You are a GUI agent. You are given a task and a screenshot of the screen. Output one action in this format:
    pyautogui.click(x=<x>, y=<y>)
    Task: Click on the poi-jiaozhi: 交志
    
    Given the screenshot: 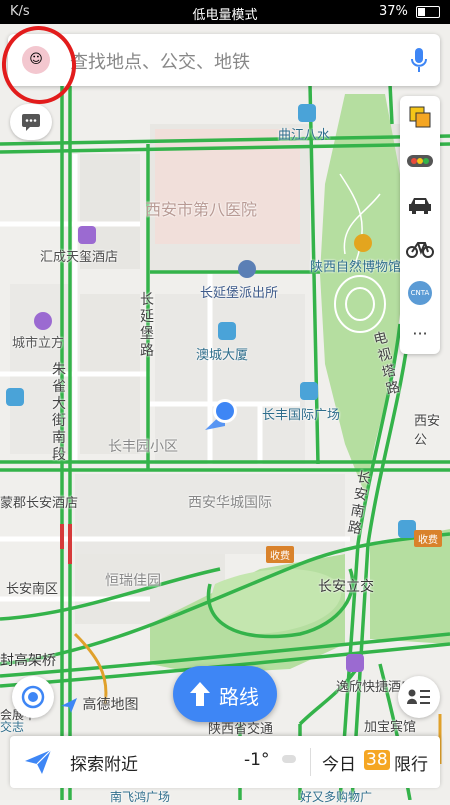 What is the action you would take?
    pyautogui.click(x=12, y=726)
    